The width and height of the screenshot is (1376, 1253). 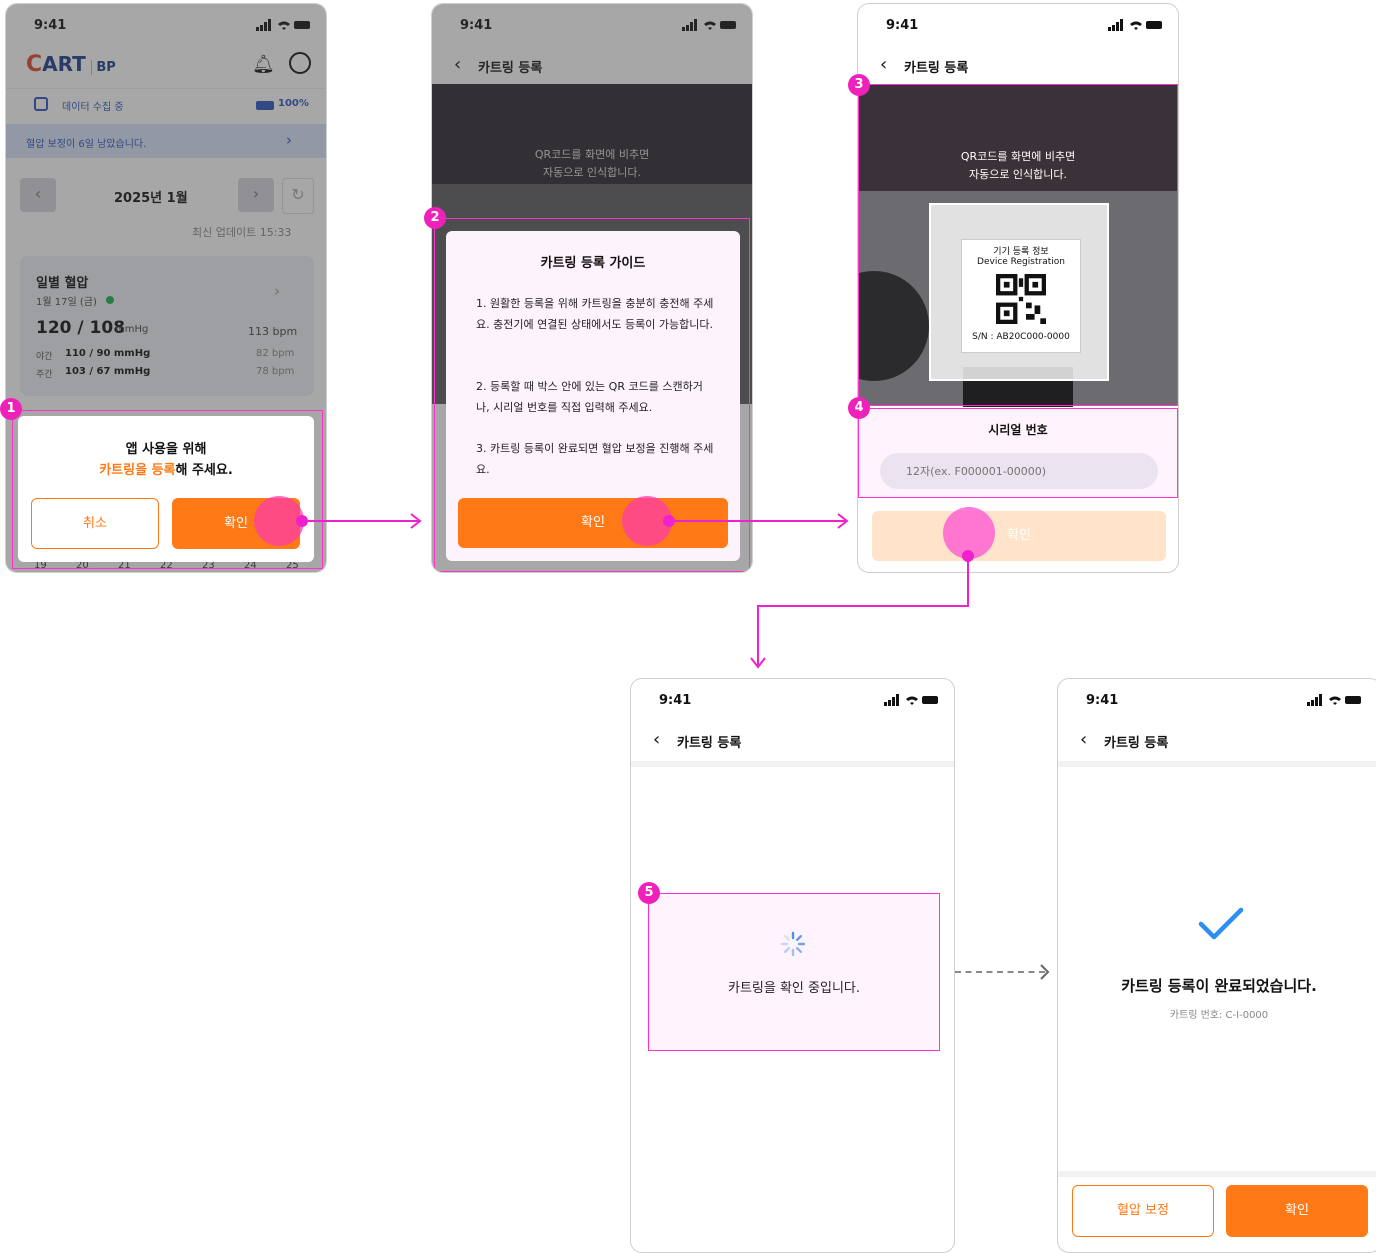 I want to click on loading-box: 카트링을 확인 중입니다., so click(x=794, y=972).